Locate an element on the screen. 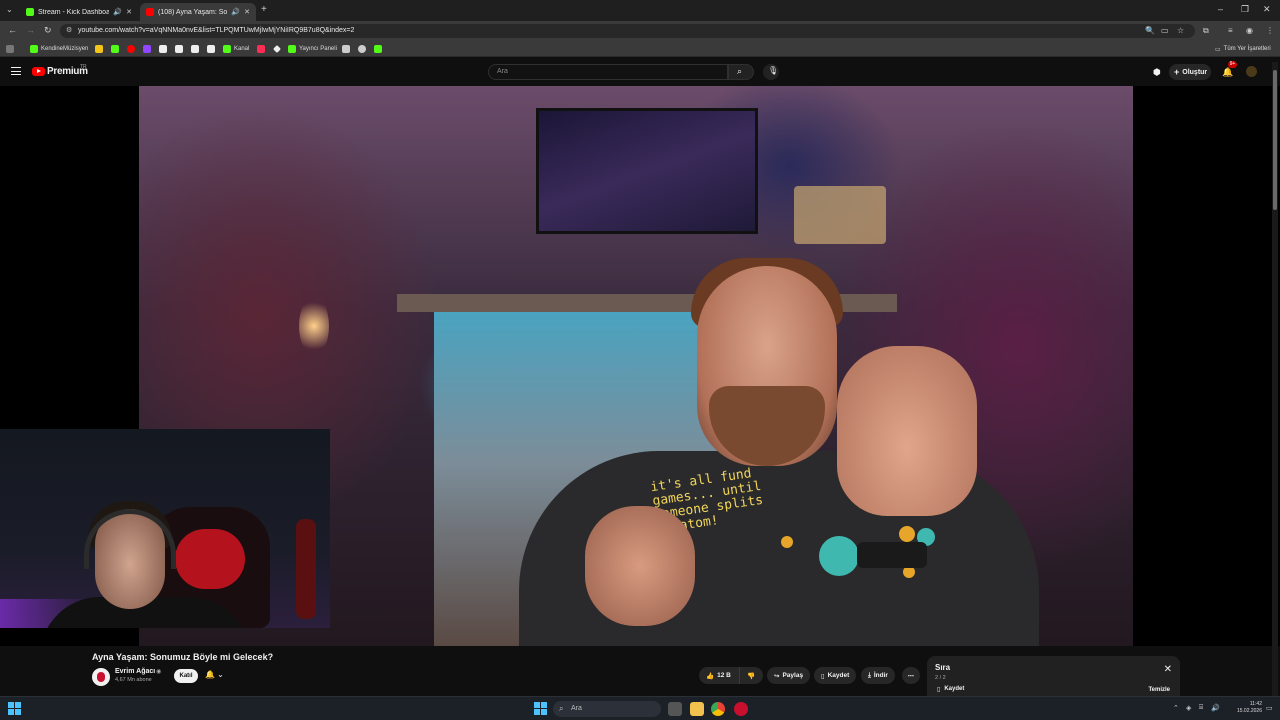 Image resolution: width=1280 pixels, height=720 pixels. s-icon is located at coordinates (99, 49).